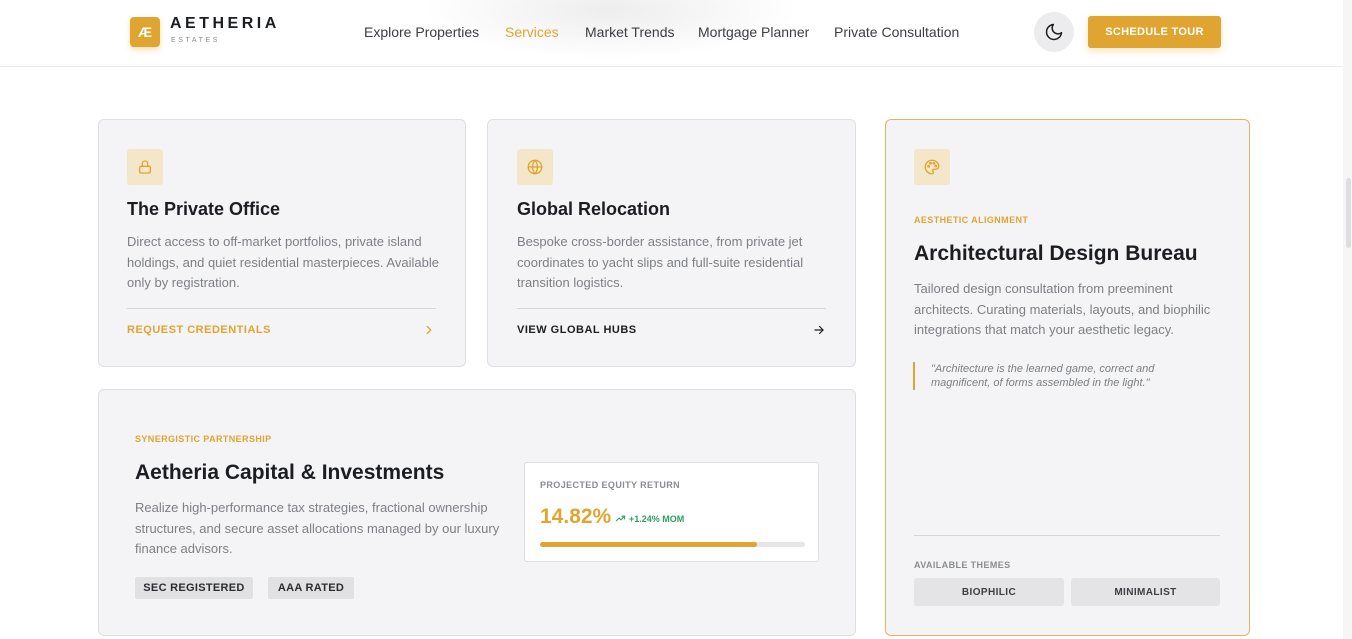 The width and height of the screenshot is (1352, 639). Describe the element at coordinates (657, 518) in the screenshot. I see `equity-return-trend-text: +1.24% MOM` at that location.